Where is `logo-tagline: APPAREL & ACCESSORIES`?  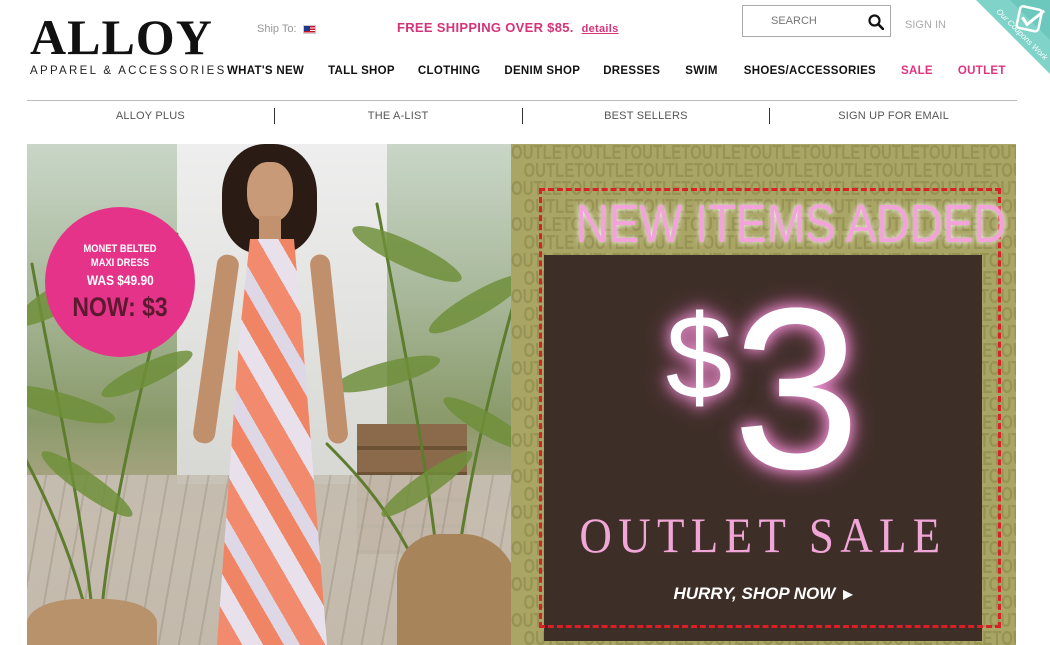 logo-tagline: APPAREL & ACCESSORIES is located at coordinates (128, 71).